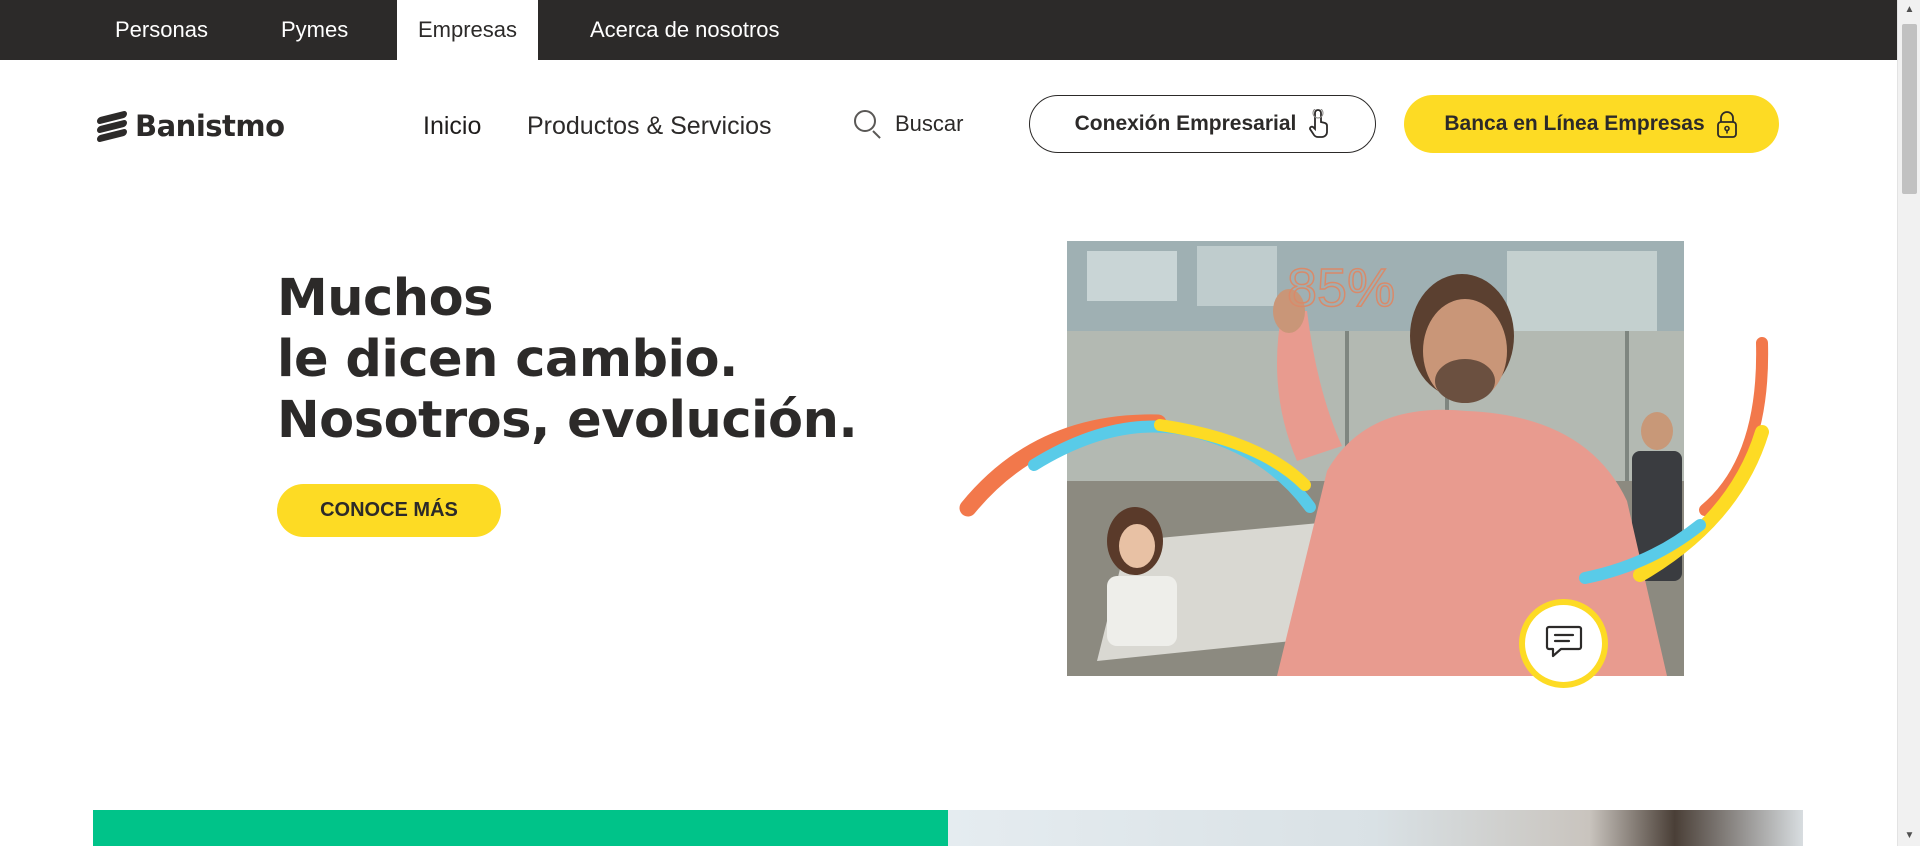 The image size is (1920, 846). I want to click on scrollbar-thumb, so click(1909, 109).